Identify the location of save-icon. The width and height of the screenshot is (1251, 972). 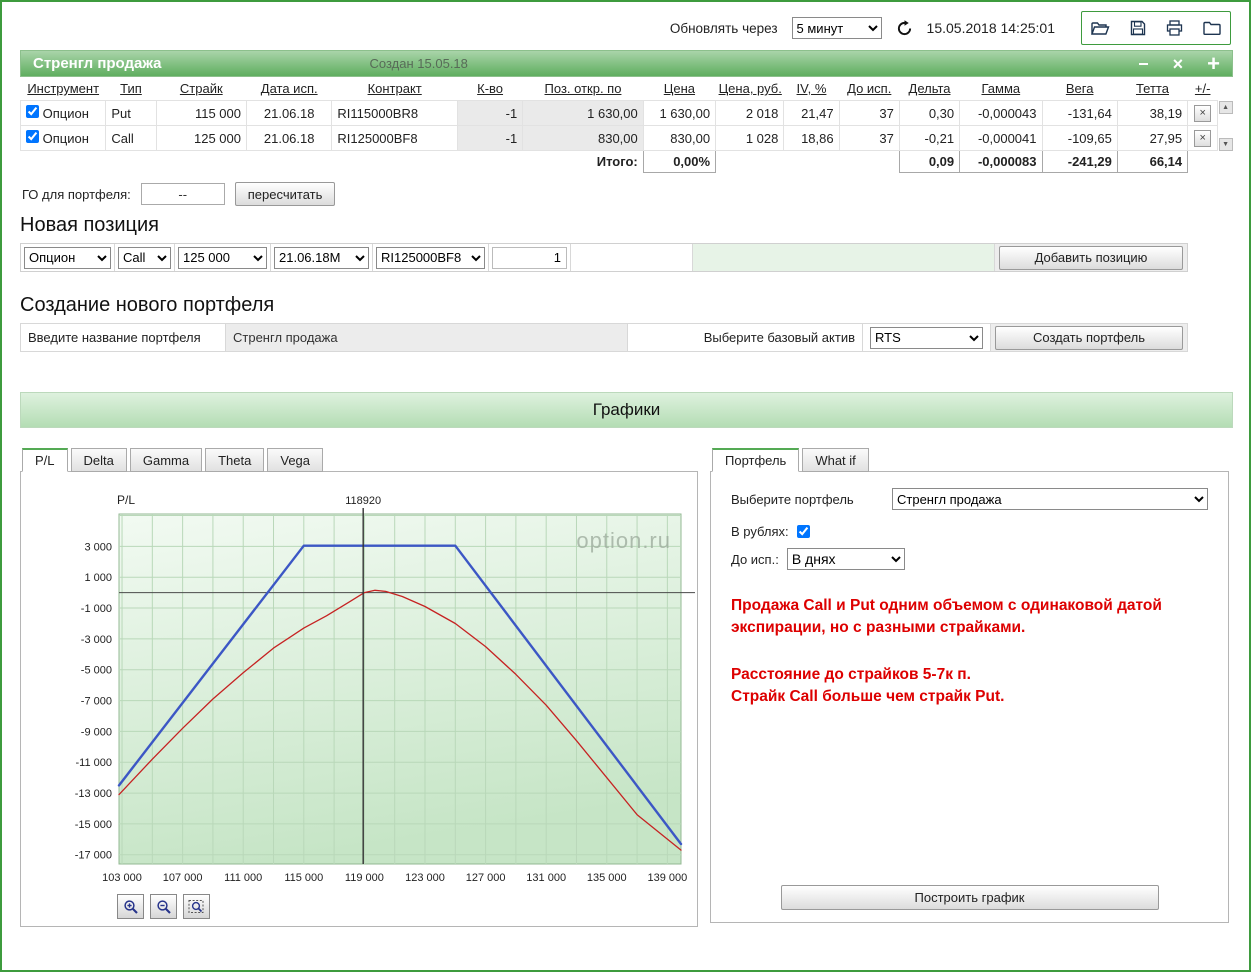
(1137, 28).